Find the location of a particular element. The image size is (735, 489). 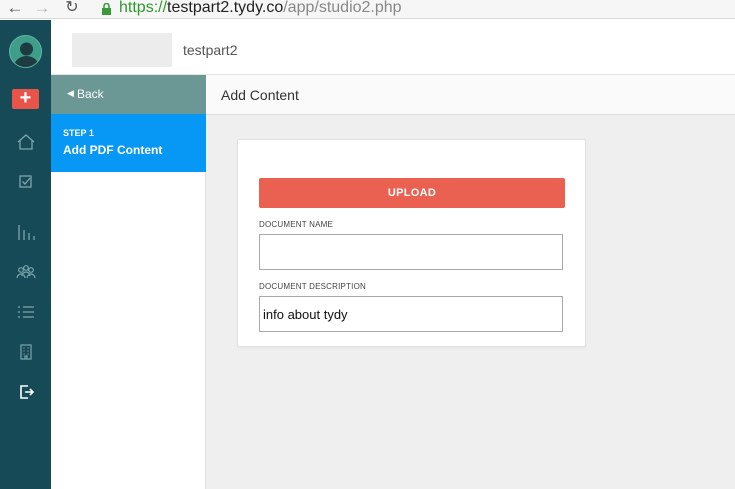

document-description-field is located at coordinates (411, 314).